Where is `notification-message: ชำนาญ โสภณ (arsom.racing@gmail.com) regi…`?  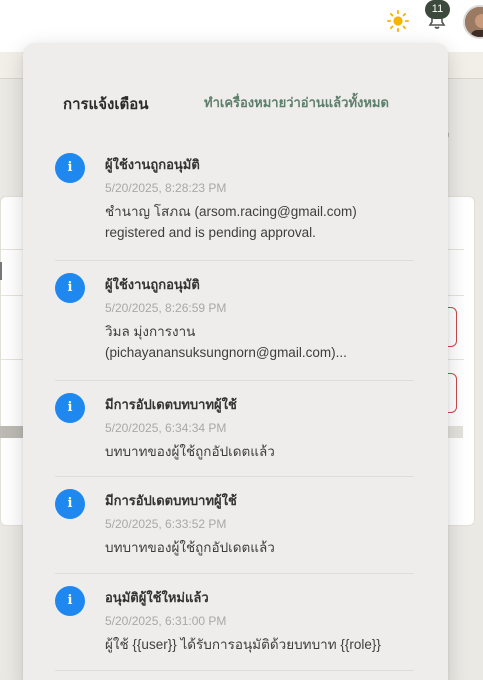
notification-message: ชำนาญ โสภณ (arsom.racing@gmail.com) regi… is located at coordinates (231, 222).